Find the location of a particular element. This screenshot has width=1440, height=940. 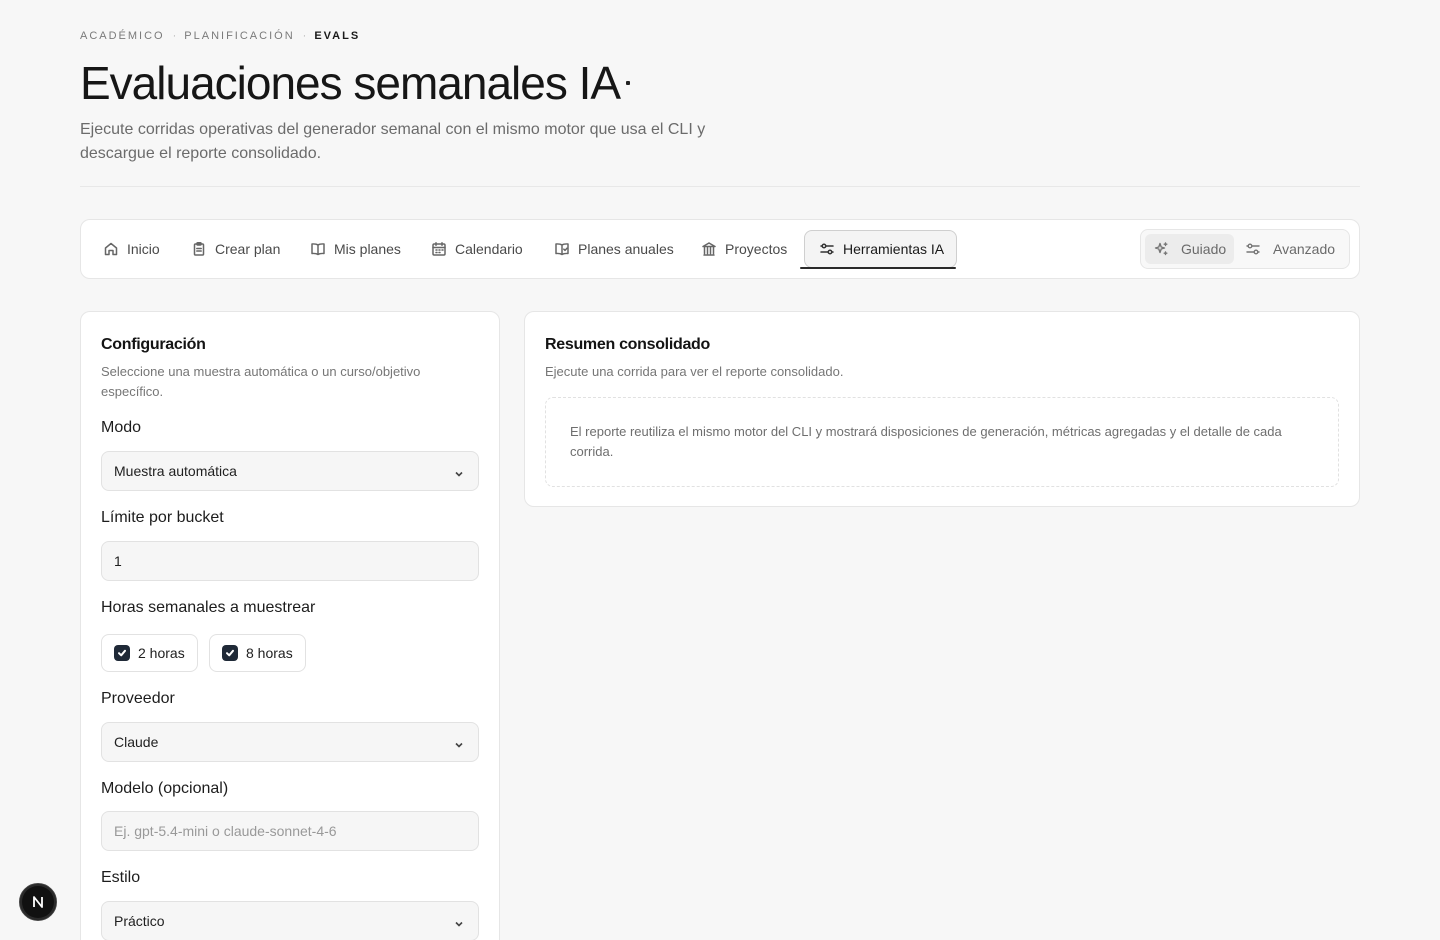

cursor-dot is located at coordinates (628, 82).